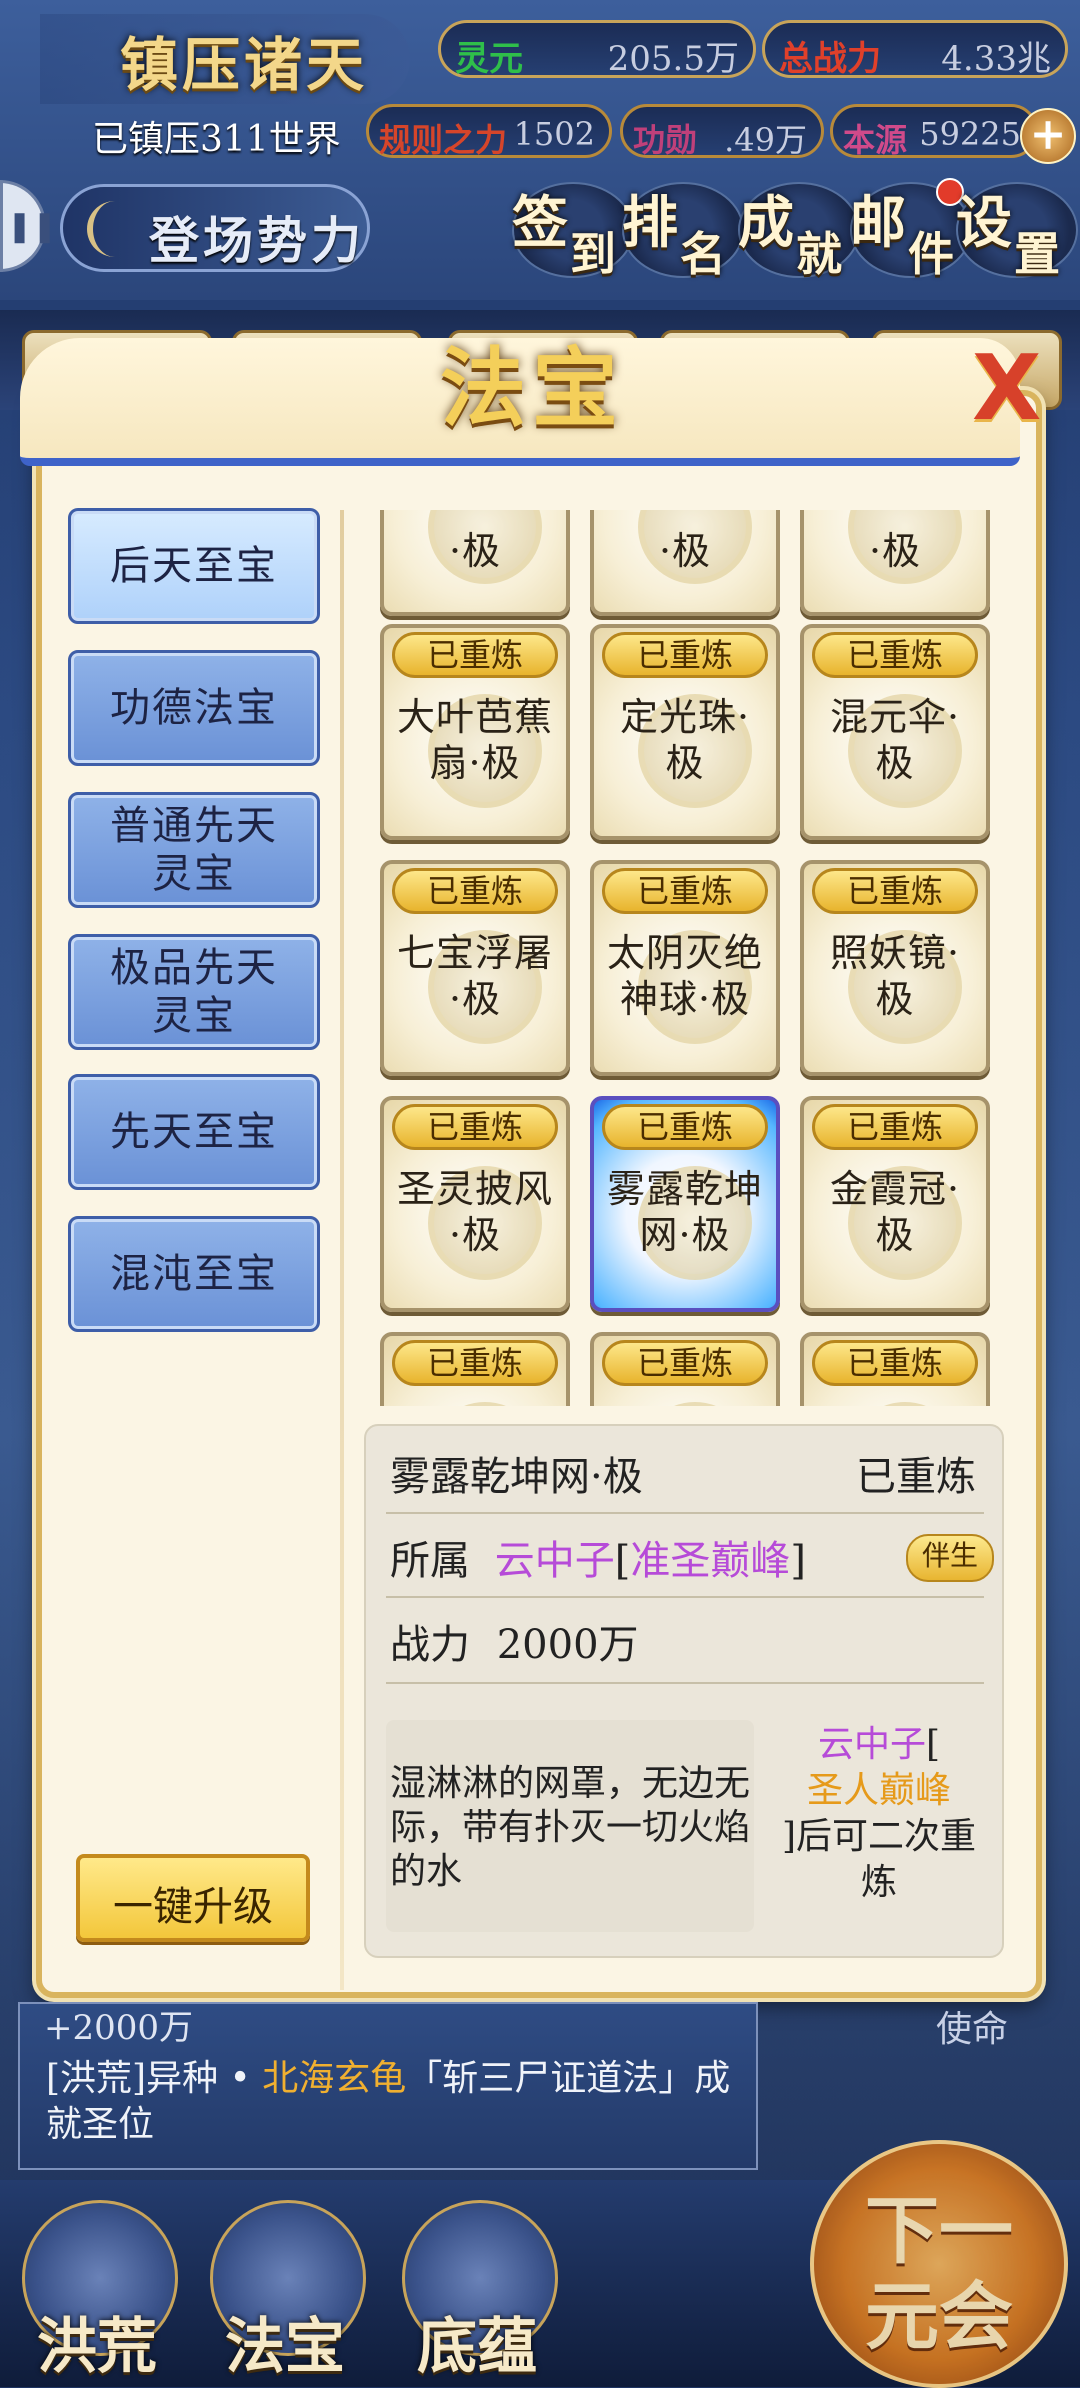  What do you see at coordinates (798, 1561) in the screenshot?
I see `owner-bracket-close: ]` at bounding box center [798, 1561].